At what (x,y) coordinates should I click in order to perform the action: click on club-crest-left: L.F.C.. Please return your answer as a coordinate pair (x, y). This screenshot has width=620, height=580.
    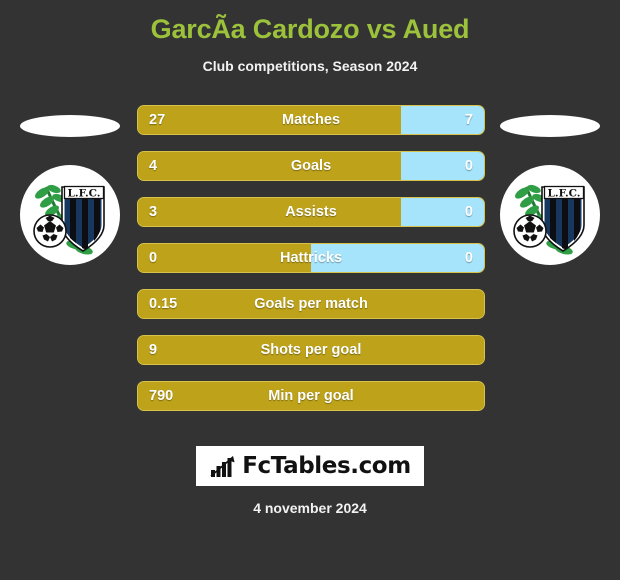
    Looking at the image, I should click on (70, 215).